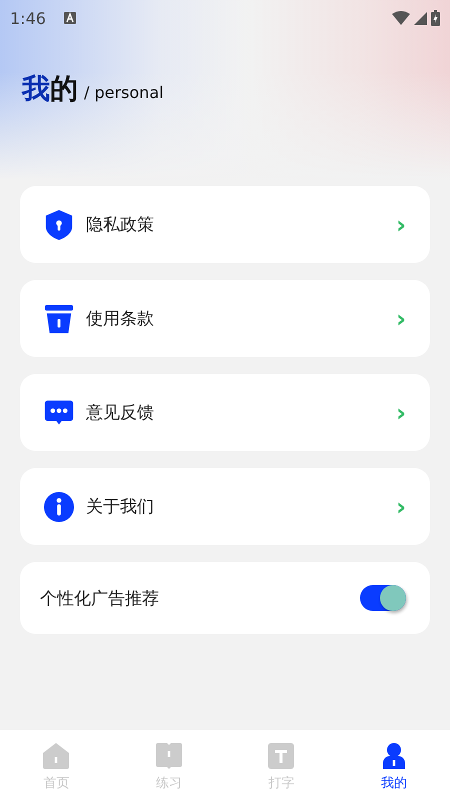 This screenshot has height=800, width=450. I want to click on setting-label: 个性化广告推荐, so click(99, 599).